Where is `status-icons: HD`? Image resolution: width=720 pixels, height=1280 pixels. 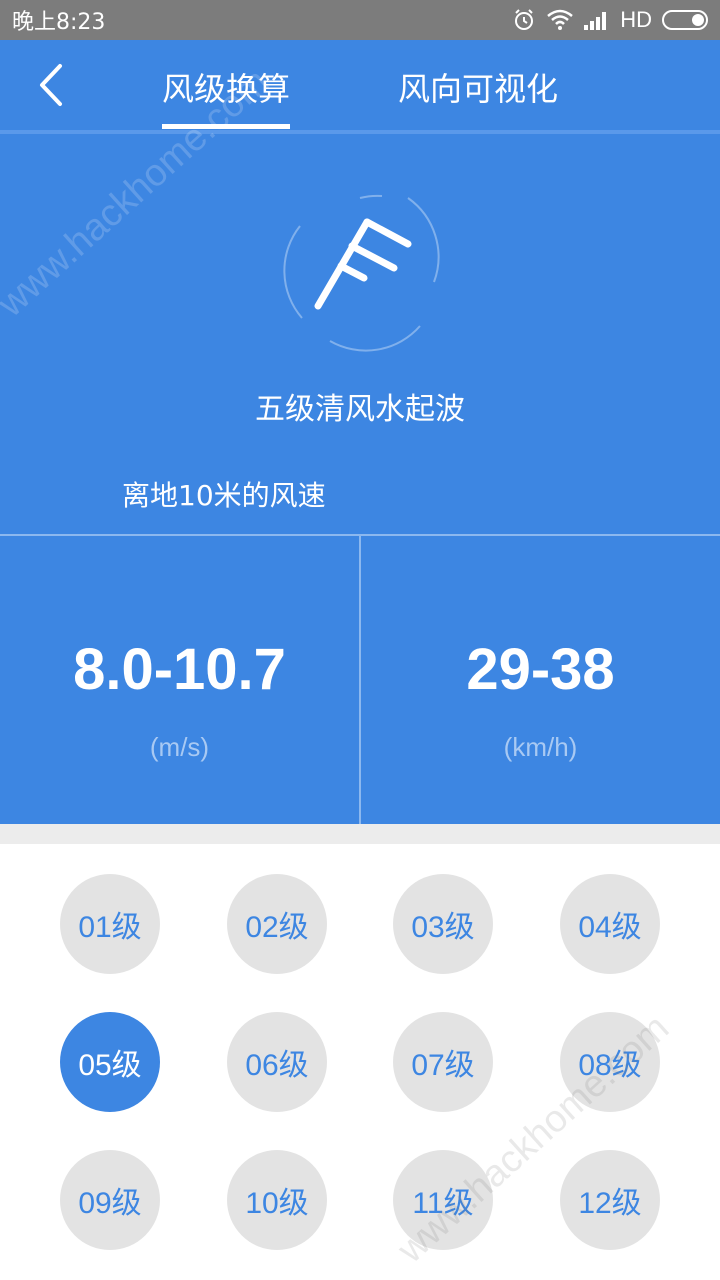
status-icons: HD is located at coordinates (610, 20).